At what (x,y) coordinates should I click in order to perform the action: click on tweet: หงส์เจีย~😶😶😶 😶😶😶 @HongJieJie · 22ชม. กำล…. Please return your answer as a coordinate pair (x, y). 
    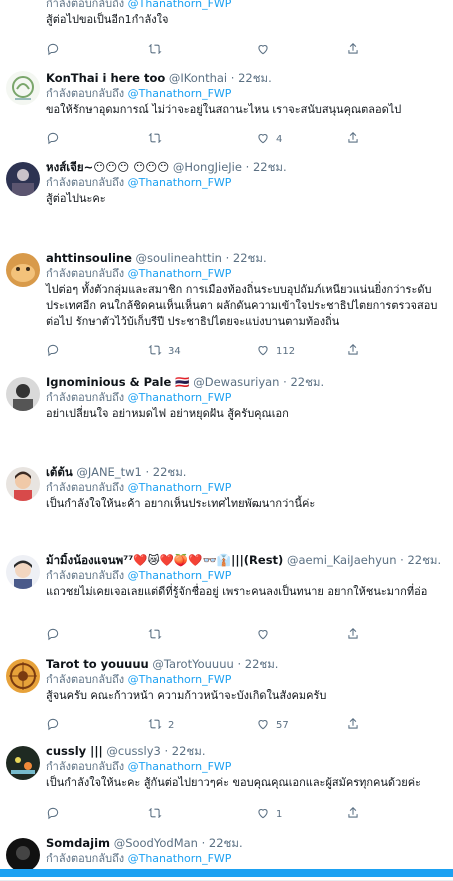
    Looking at the image, I should click on (226, 200).